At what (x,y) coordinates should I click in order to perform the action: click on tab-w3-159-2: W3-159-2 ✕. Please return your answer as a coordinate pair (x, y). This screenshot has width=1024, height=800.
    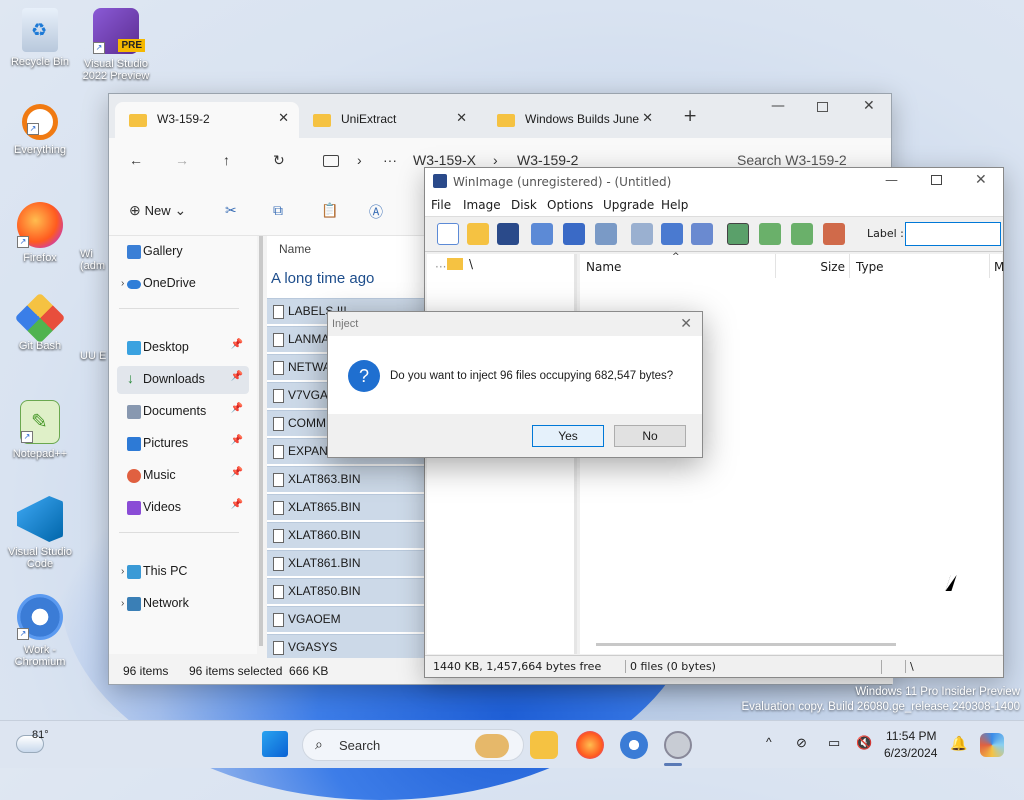
    Looking at the image, I should click on (207, 120).